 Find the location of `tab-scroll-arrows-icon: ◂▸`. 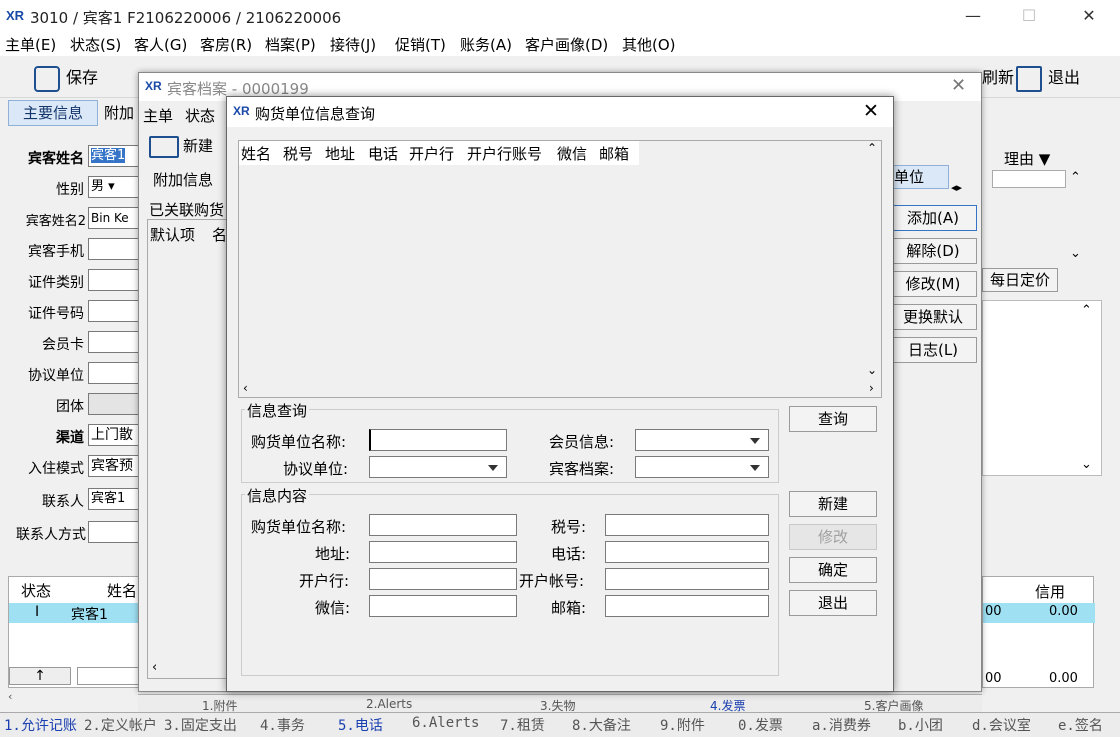

tab-scroll-arrows-icon: ◂▸ is located at coordinates (956, 187).